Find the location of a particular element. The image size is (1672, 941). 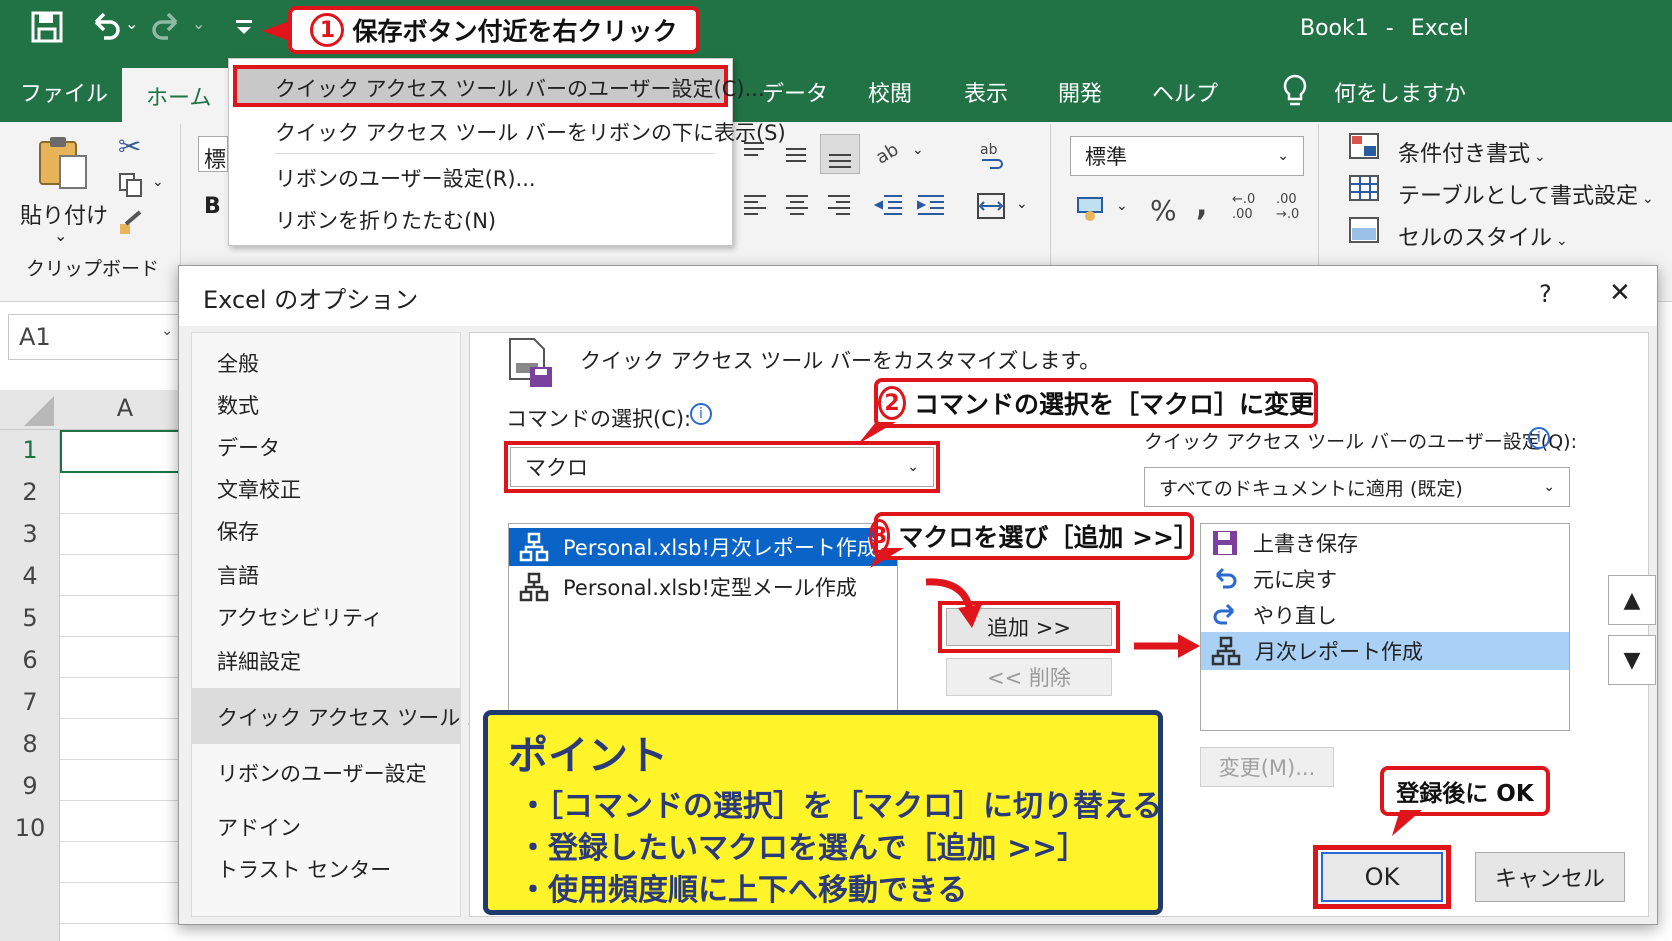

tab-view: 表示 is located at coordinates (986, 92).